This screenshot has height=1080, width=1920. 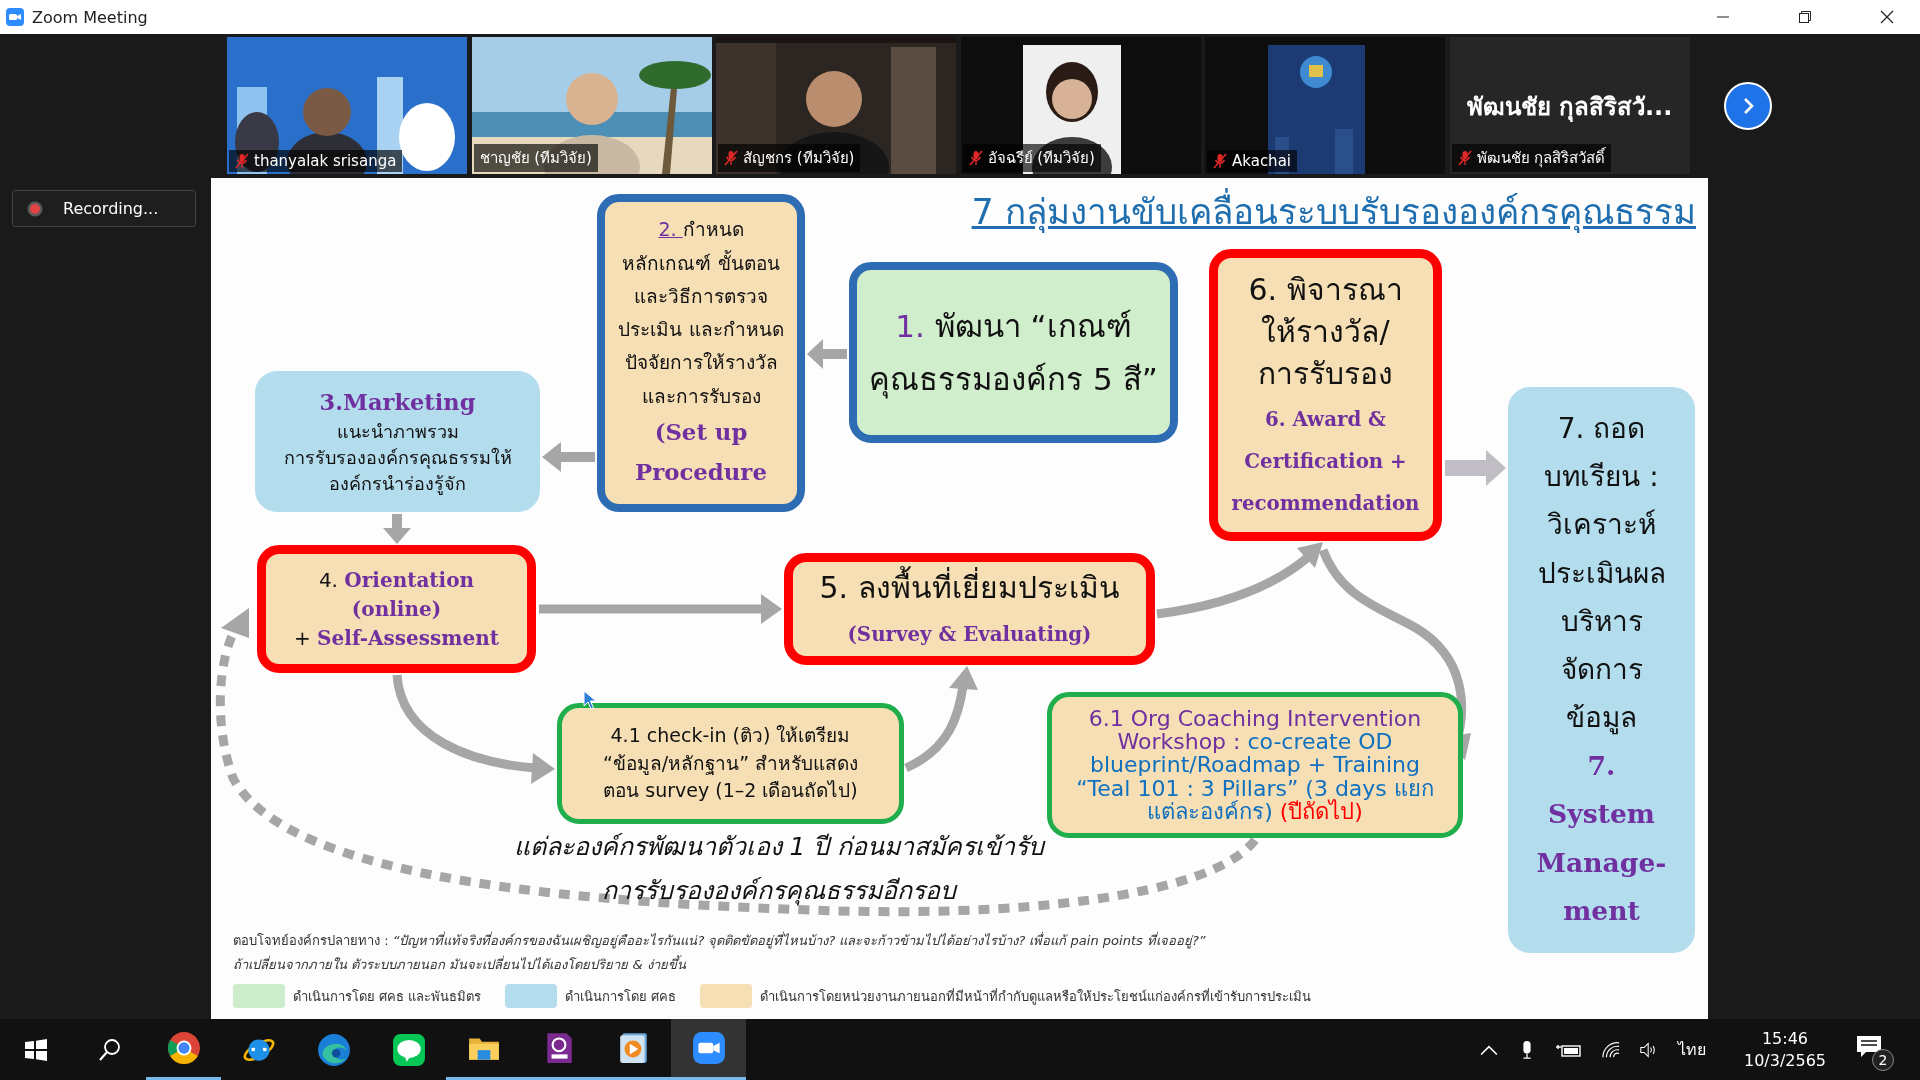 What do you see at coordinates (1805, 17) in the screenshot?
I see `restore-icon` at bounding box center [1805, 17].